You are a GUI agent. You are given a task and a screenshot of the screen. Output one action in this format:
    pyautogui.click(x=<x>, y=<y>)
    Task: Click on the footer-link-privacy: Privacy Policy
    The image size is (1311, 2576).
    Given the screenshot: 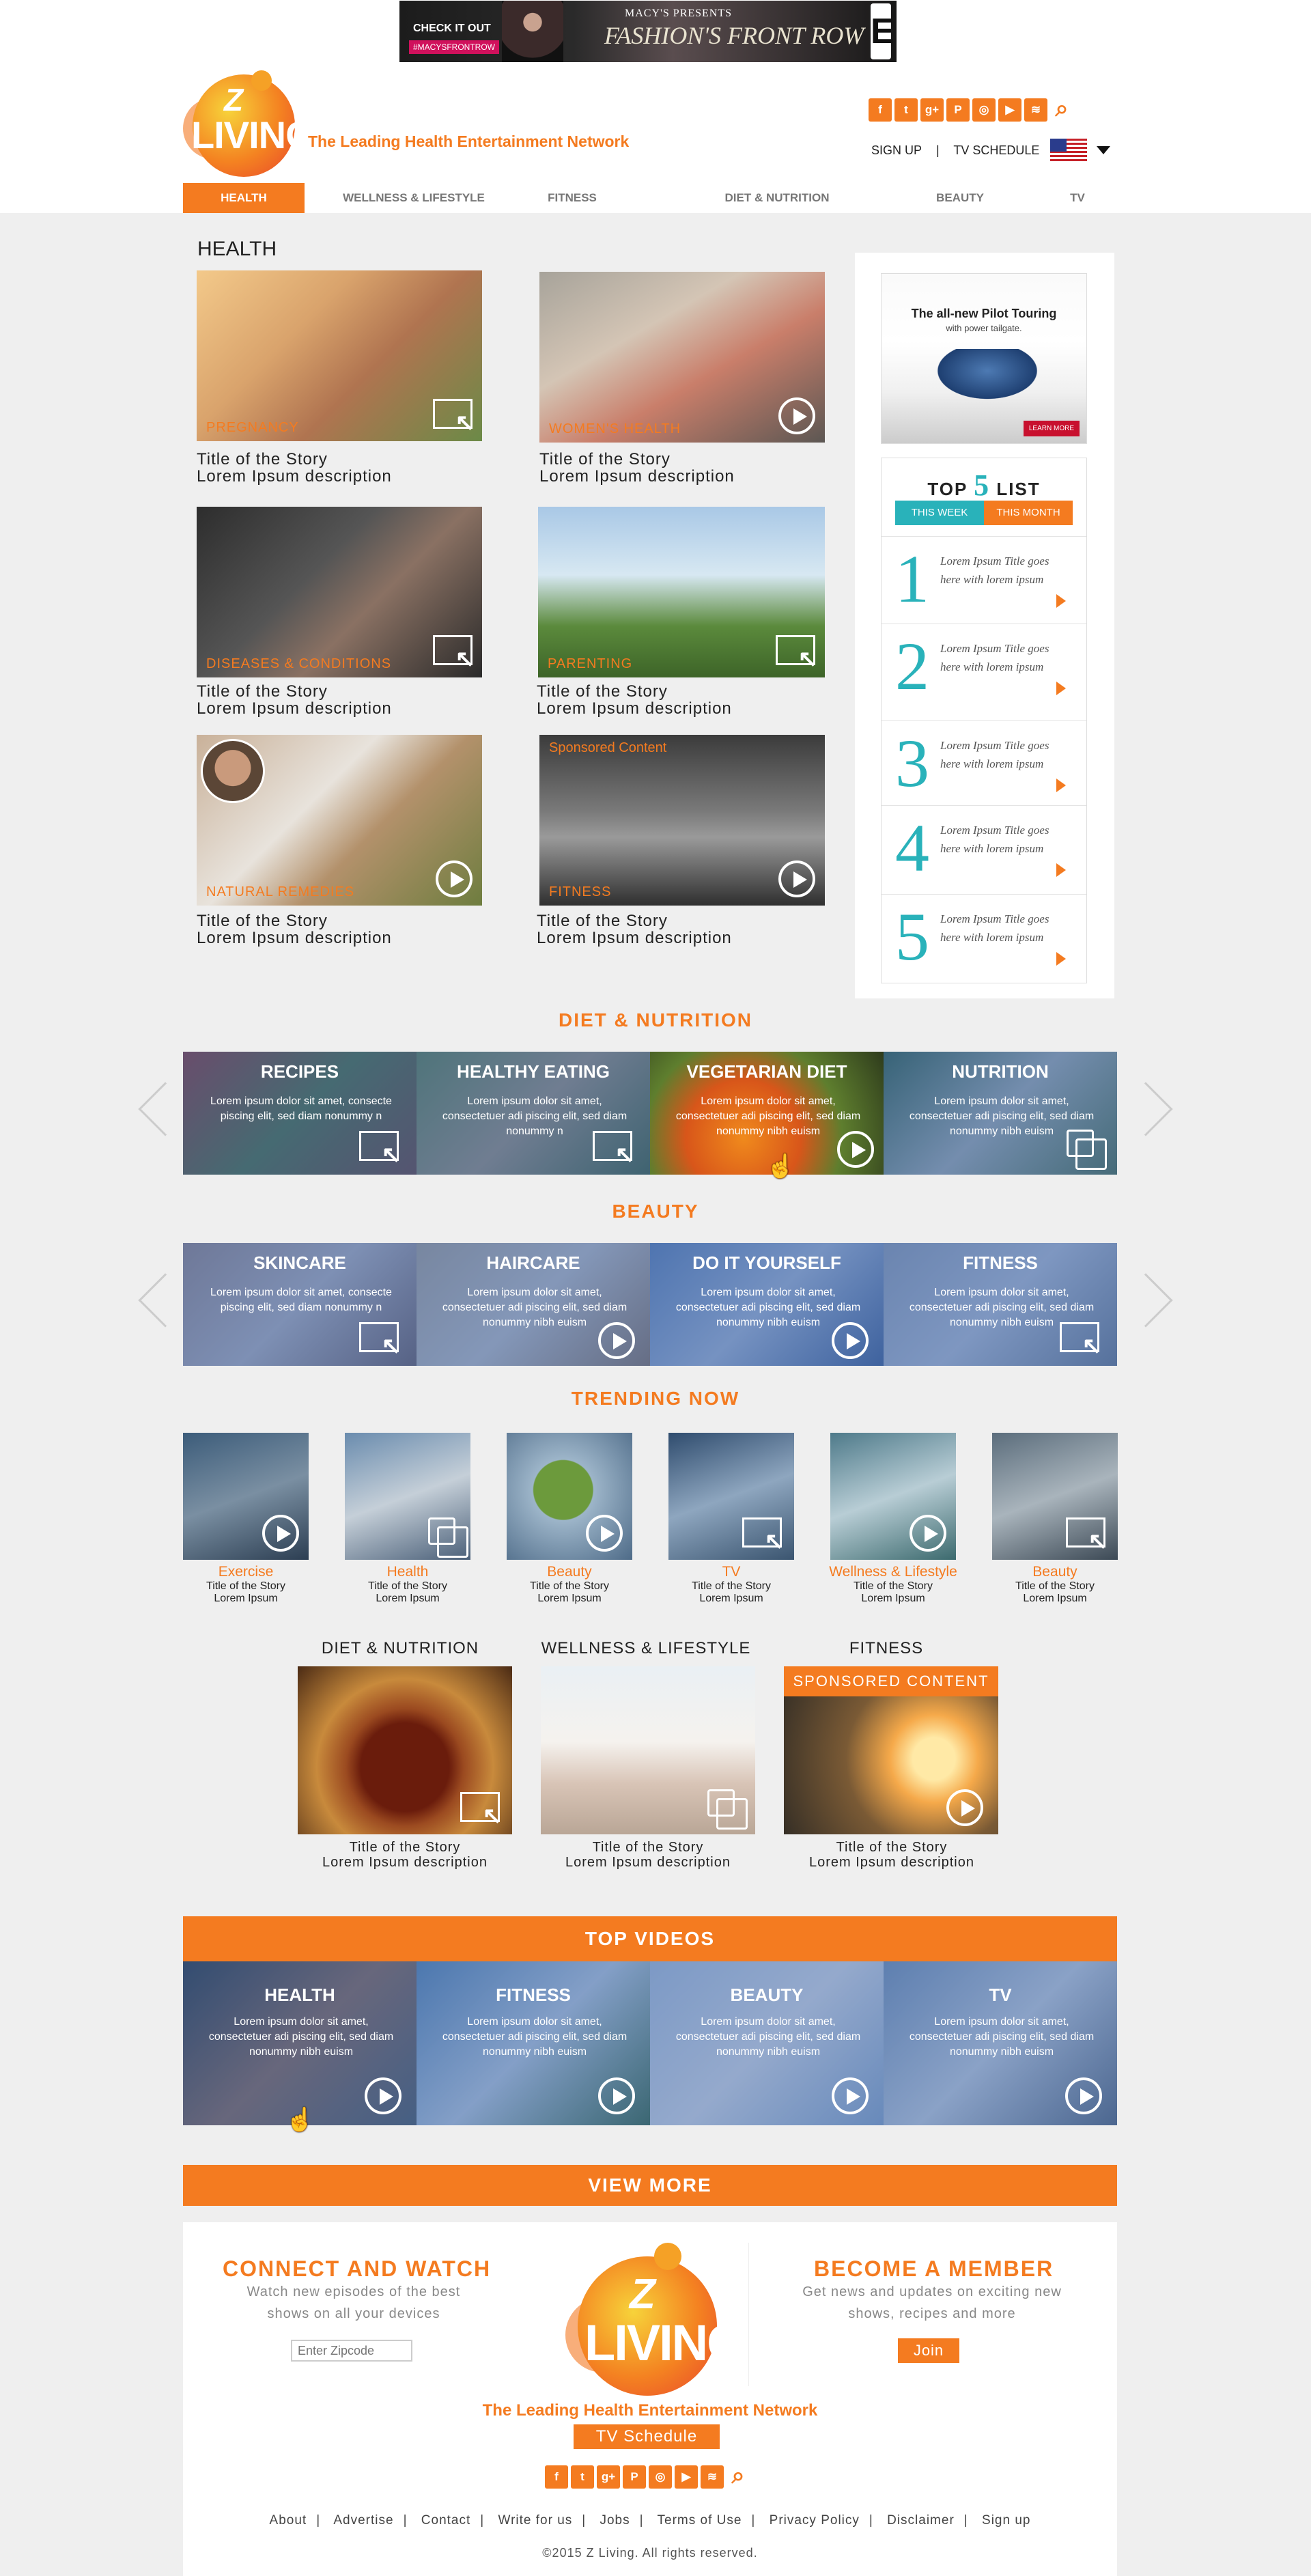 What is the action you would take?
    pyautogui.click(x=815, y=2520)
    